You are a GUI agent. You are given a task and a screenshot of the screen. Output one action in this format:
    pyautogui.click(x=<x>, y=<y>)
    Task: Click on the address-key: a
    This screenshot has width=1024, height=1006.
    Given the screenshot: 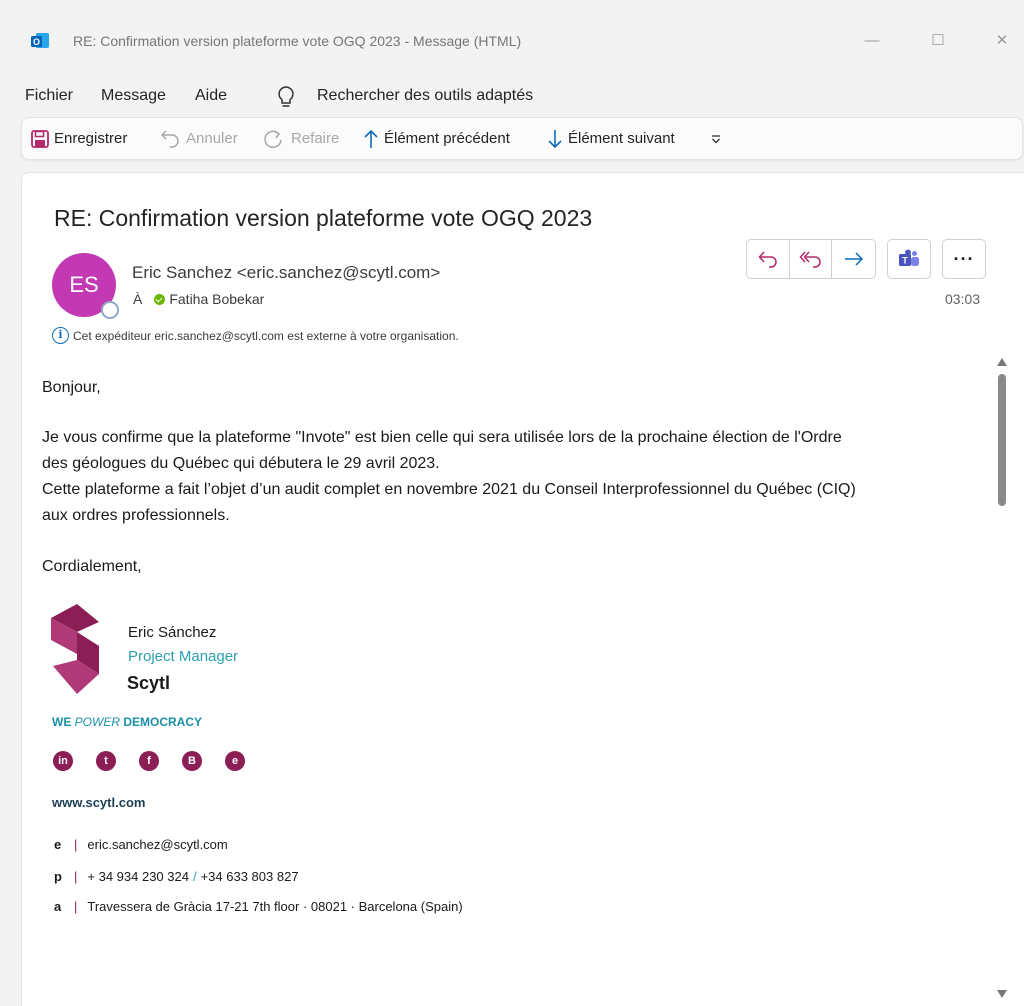 What is the action you would take?
    pyautogui.click(x=58, y=906)
    